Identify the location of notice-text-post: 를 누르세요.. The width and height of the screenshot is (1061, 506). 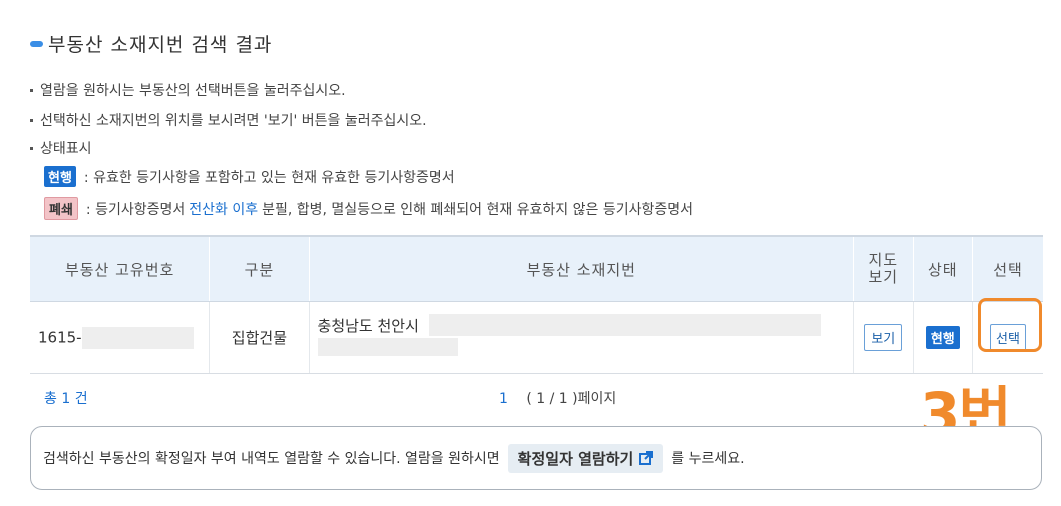
(708, 459).